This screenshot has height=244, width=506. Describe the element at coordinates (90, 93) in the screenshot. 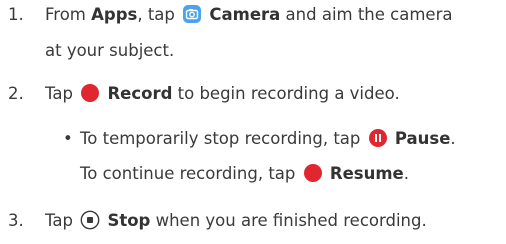

I see `record-icon` at that location.